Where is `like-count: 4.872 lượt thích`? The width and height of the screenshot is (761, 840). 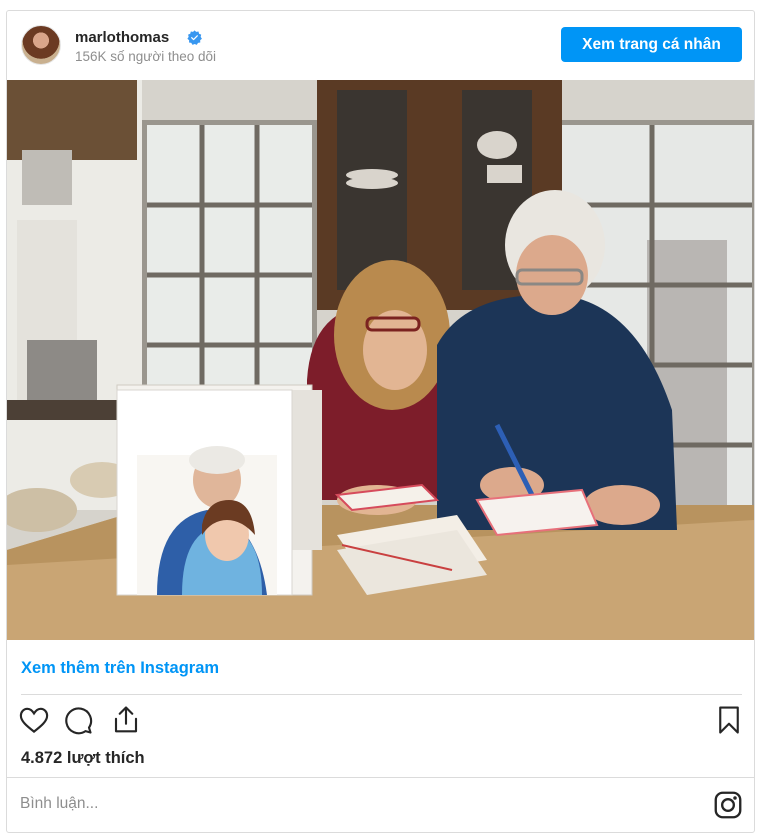 like-count: 4.872 lượt thích is located at coordinates (83, 758).